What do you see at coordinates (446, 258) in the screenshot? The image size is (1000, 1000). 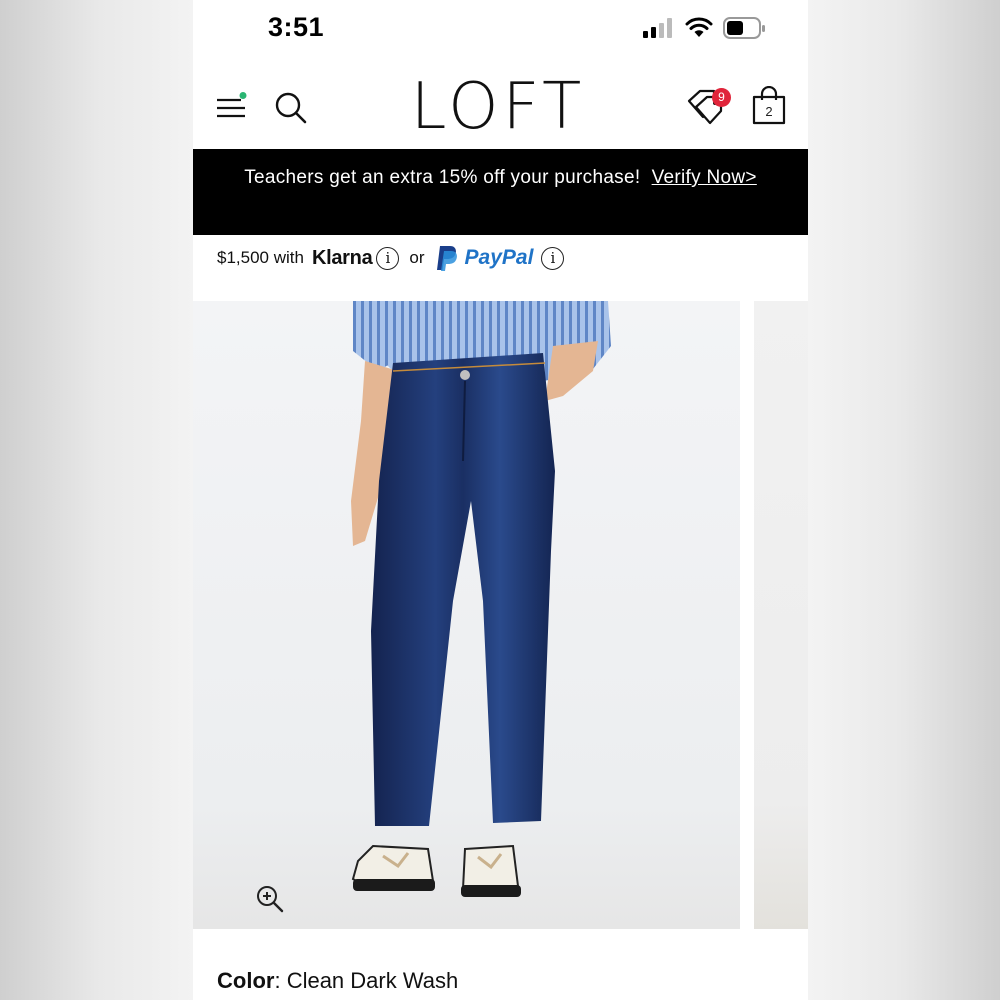 I see `paypal-icon` at bounding box center [446, 258].